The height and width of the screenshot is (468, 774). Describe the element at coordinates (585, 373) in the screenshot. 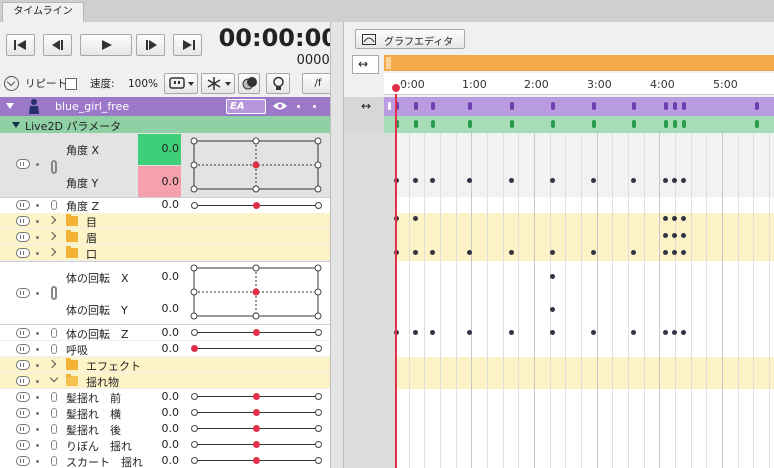

I see `track-sway-folders` at that location.